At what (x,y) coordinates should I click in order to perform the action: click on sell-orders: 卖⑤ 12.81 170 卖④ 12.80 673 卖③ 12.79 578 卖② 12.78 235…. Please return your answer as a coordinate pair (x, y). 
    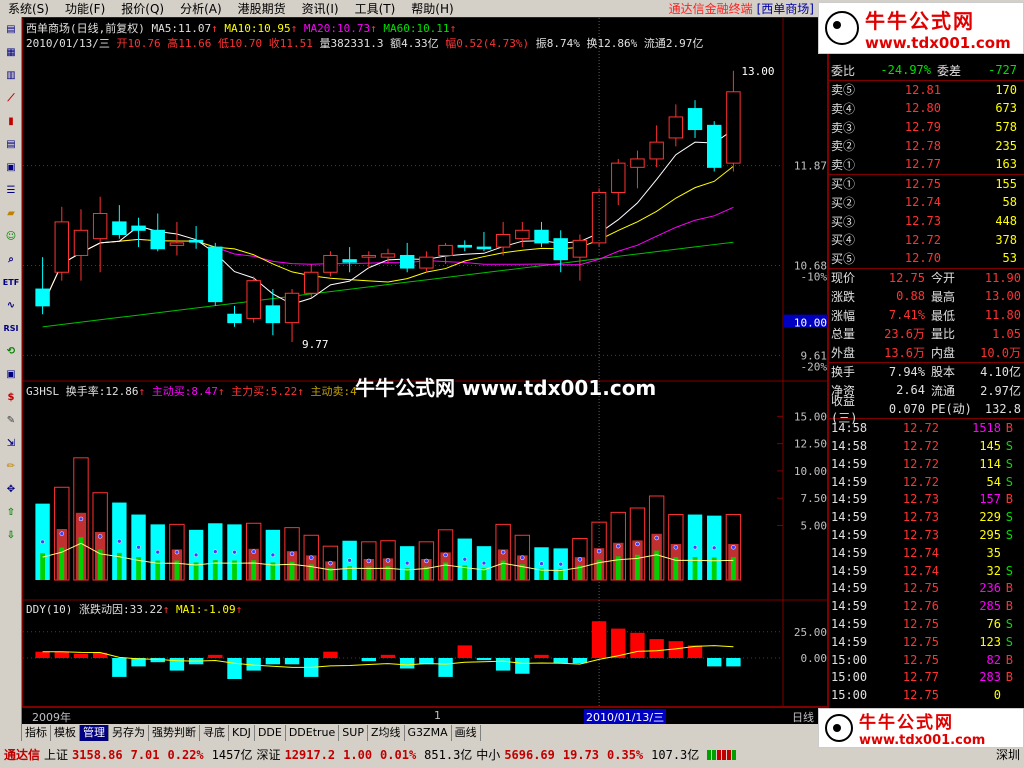
    Looking at the image, I should click on (926, 126).